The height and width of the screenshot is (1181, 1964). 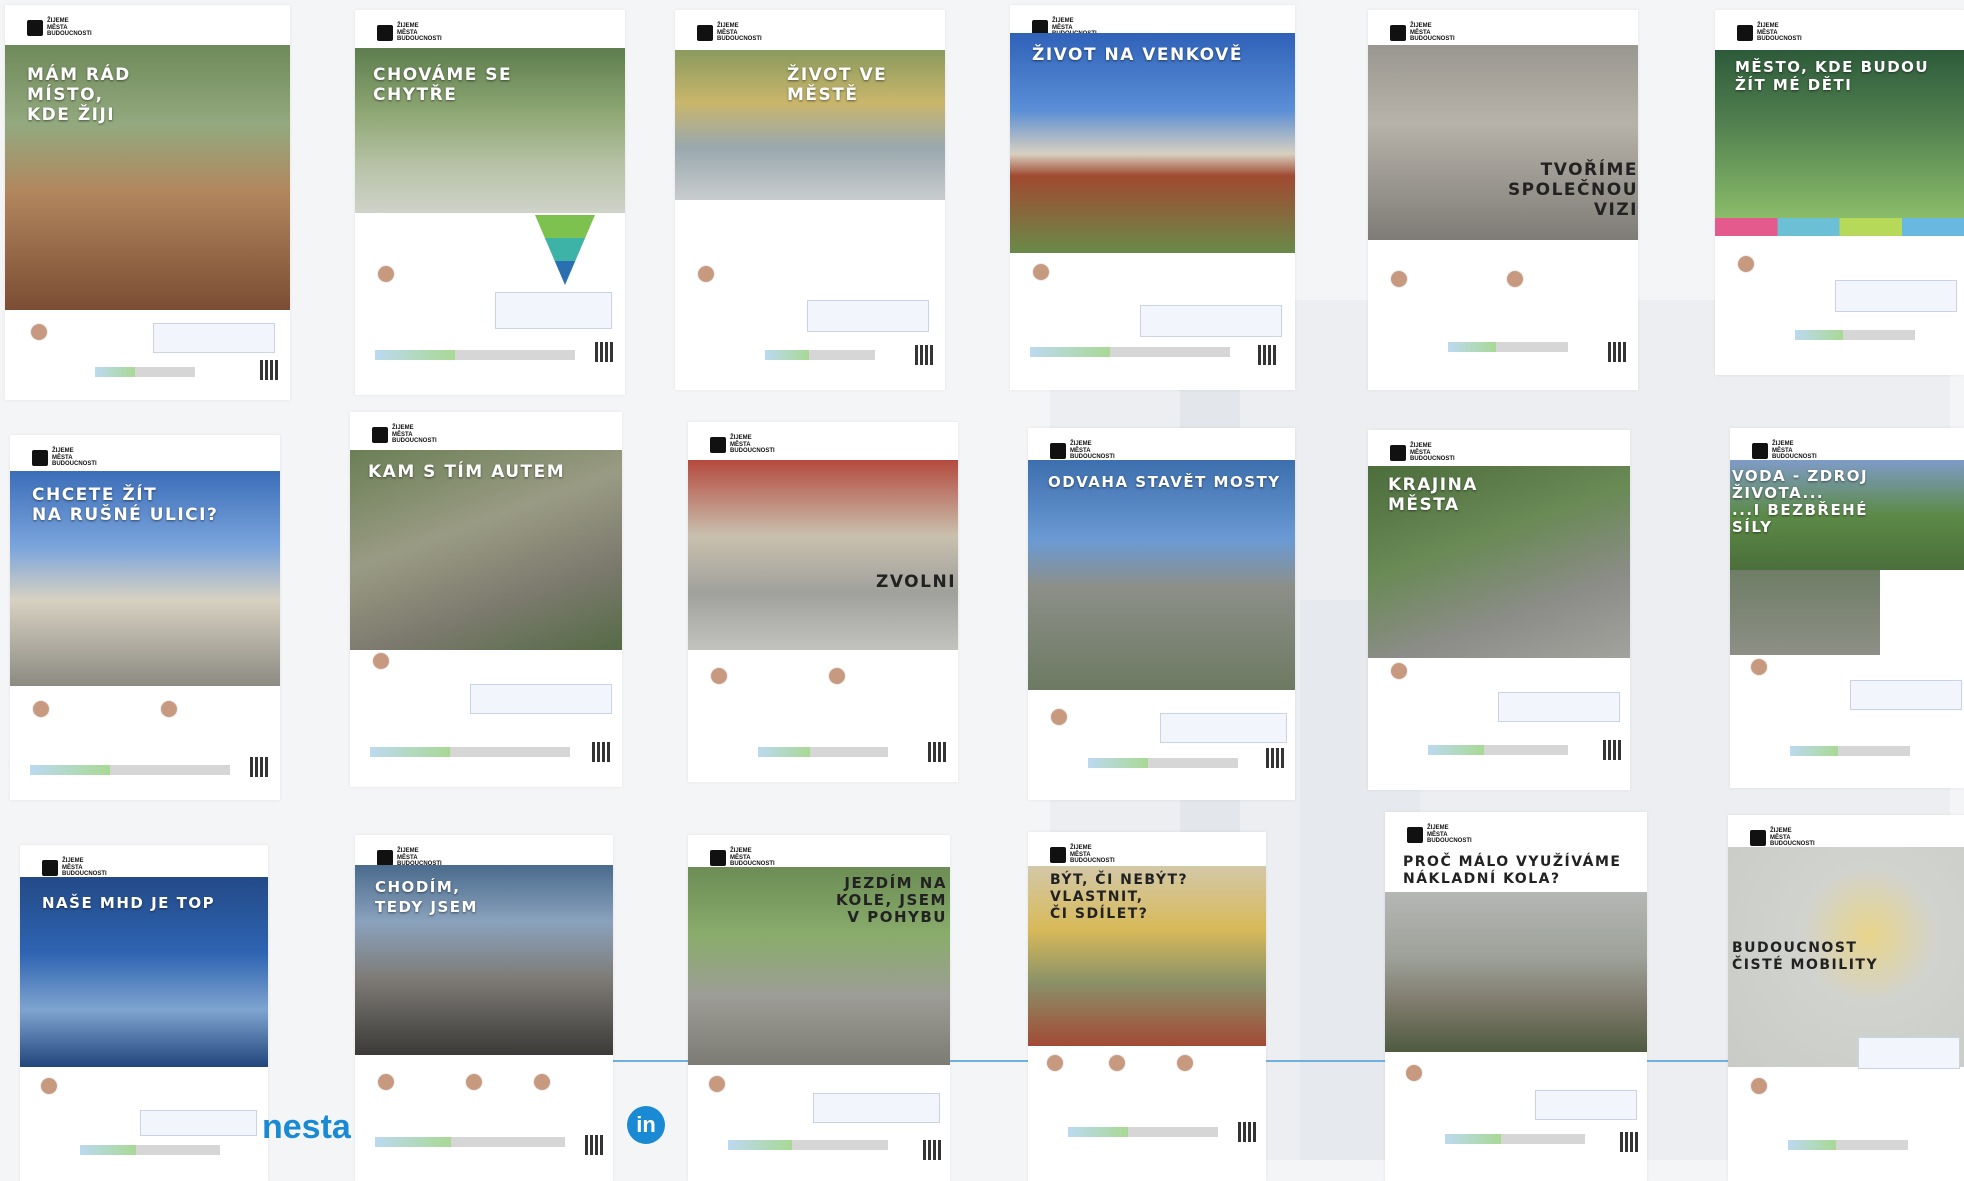 What do you see at coordinates (837, 85) in the screenshot?
I see `poster-title: ŽIVOT VE MĚSTĚ` at bounding box center [837, 85].